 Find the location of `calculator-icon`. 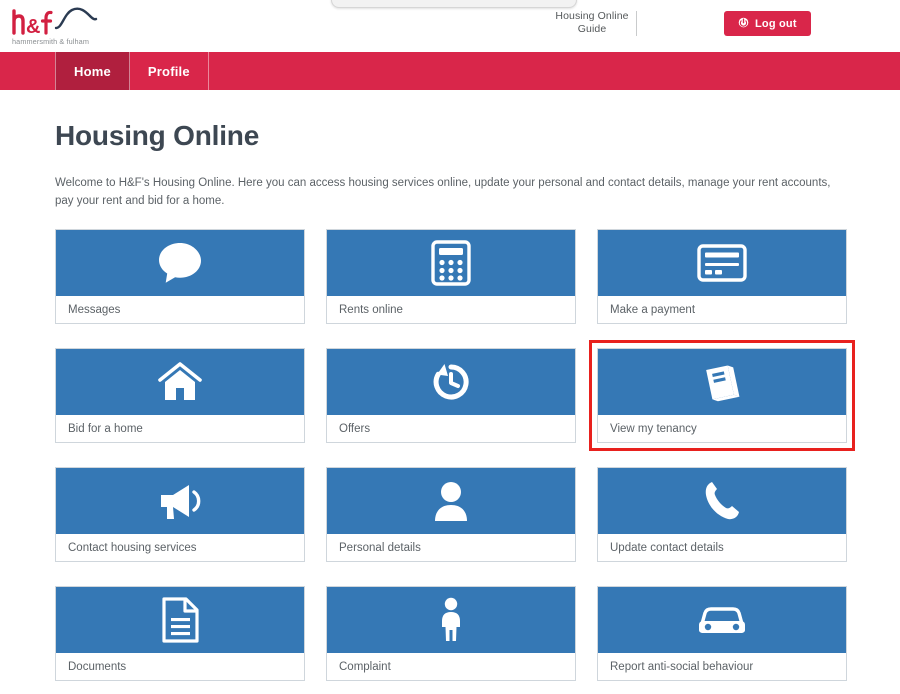

calculator-icon is located at coordinates (451, 263).